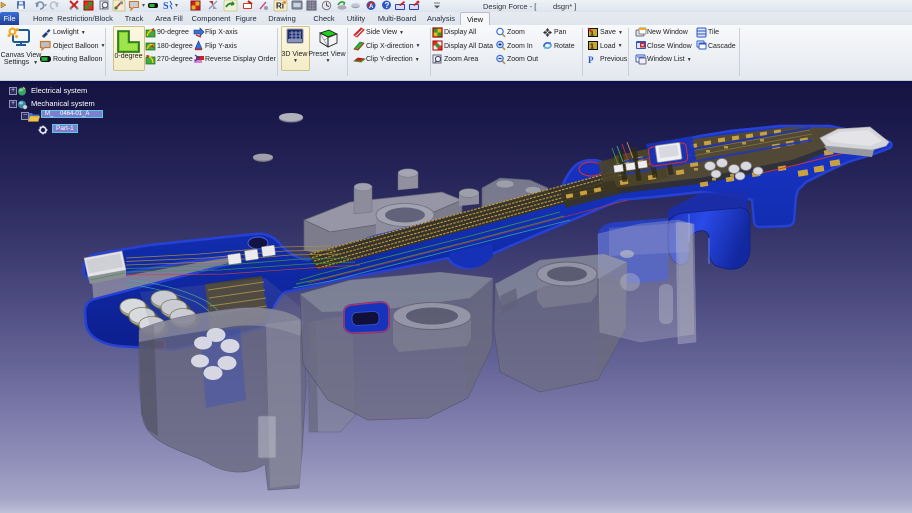 The image size is (912, 513). I want to click on svg-text: Ri, so click(280, 6).